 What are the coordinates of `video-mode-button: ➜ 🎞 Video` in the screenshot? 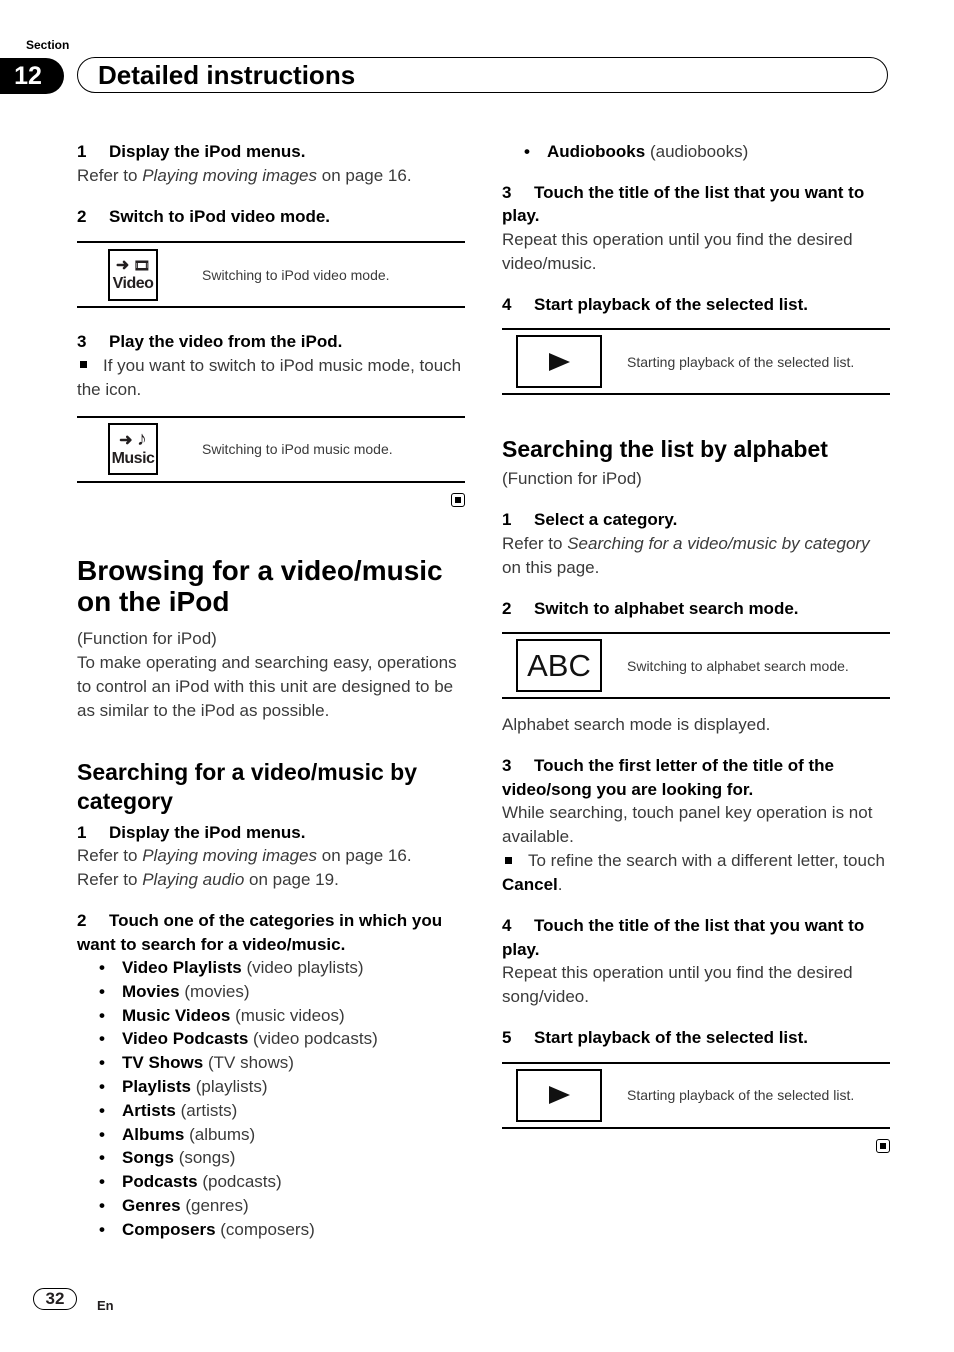 It's located at (133, 274).